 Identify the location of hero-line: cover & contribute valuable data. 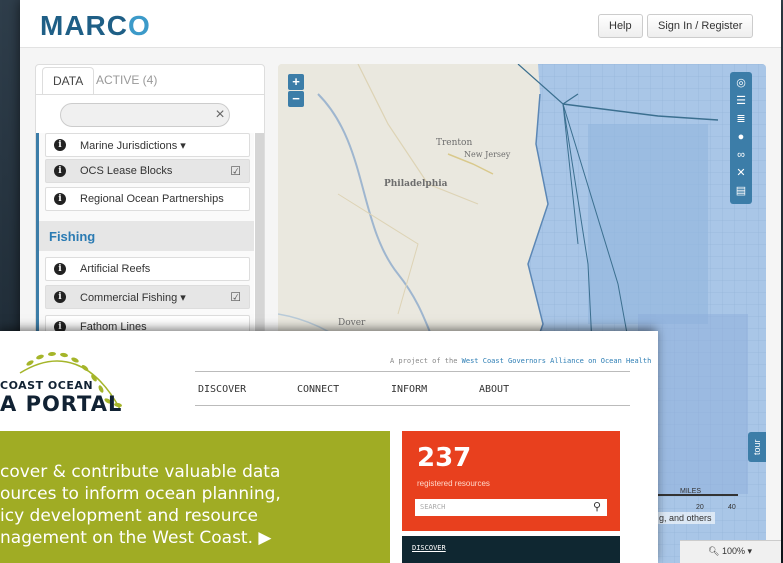
(140, 472).